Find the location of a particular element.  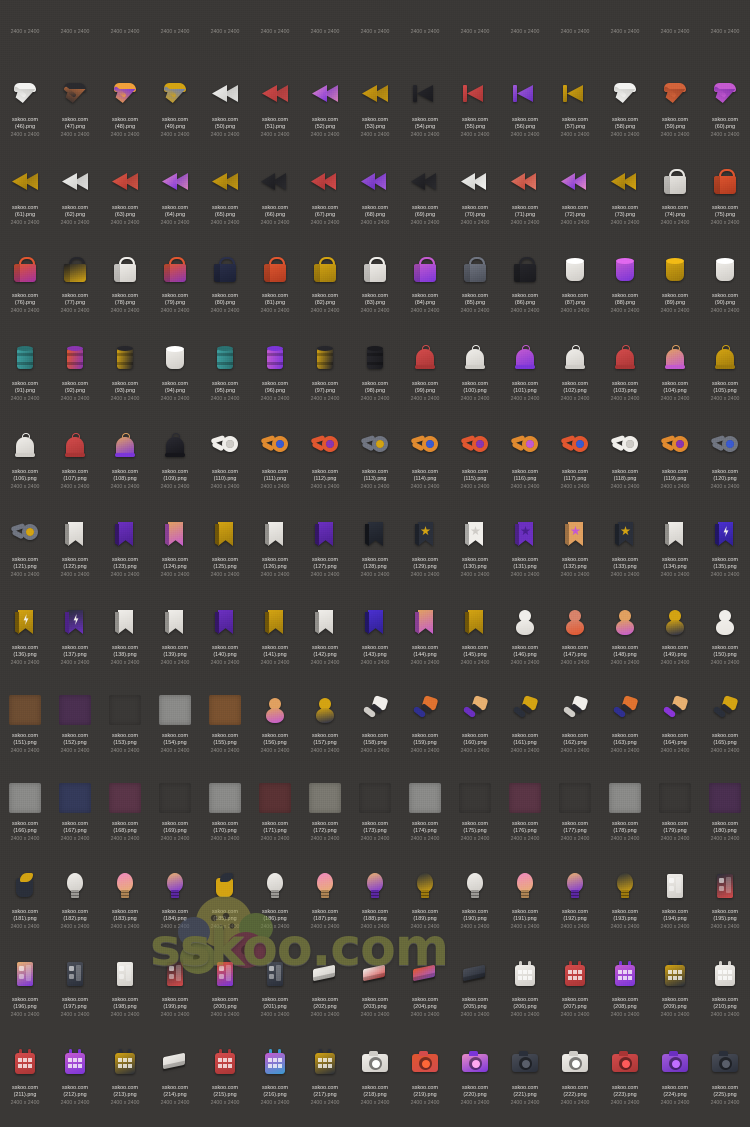

file-item: sskoo.com (107).png 2400 x 2400 is located at coordinates (75, 467).